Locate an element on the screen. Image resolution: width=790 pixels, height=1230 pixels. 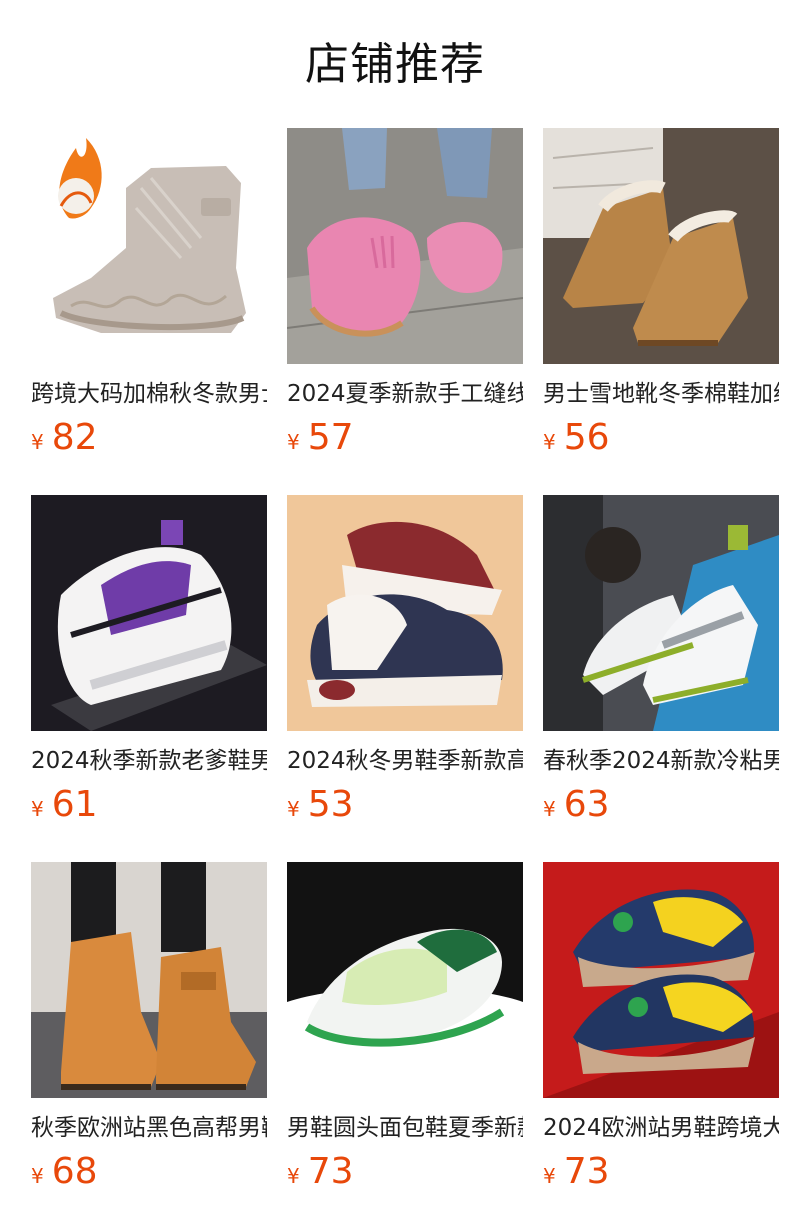
product-price: ¥57 is located at coordinates (320, 437).